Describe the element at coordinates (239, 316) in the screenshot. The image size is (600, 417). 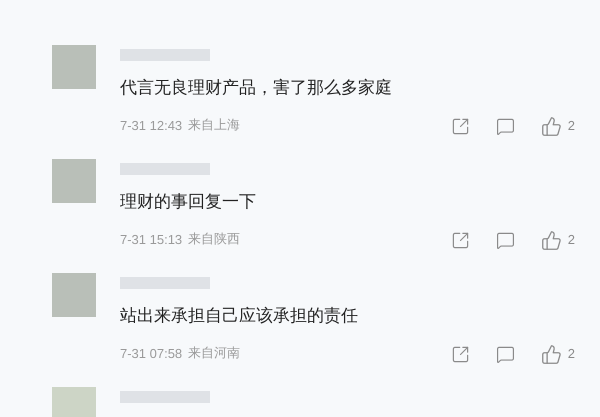
I see `comment-text: 站出来承担自己应该承担的责任` at that location.